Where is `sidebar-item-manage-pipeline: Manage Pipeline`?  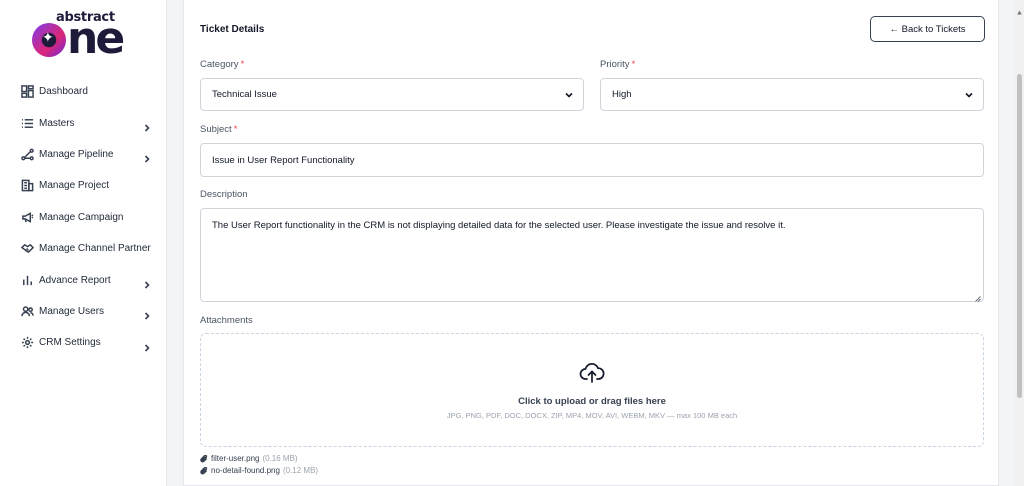 sidebar-item-manage-pipeline: Manage Pipeline is located at coordinates (83, 154).